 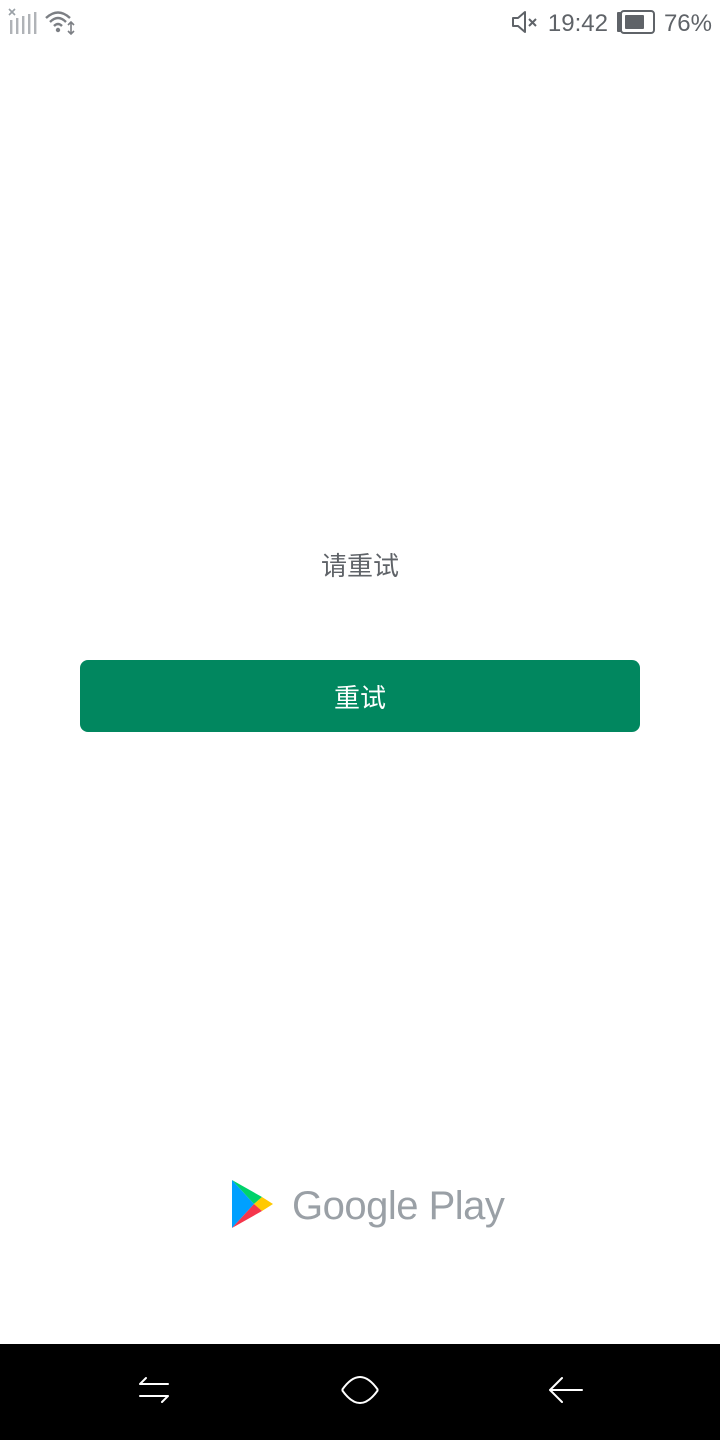 I want to click on back-button, so click(x=566, y=1392).